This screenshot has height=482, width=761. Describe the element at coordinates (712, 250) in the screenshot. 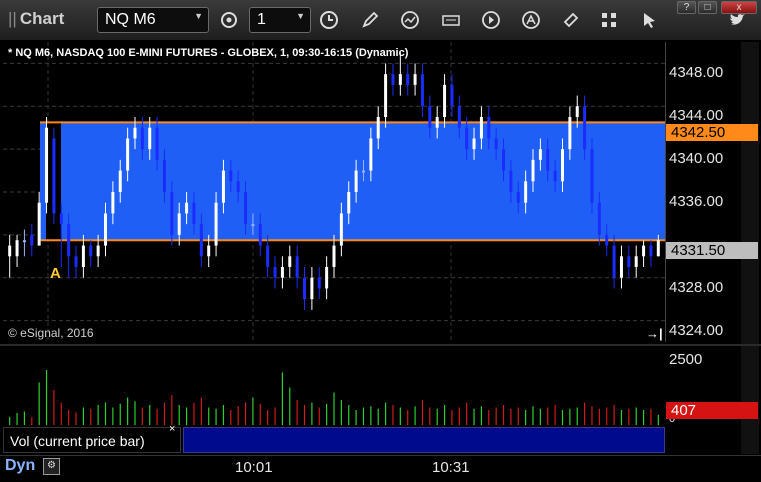

I see `range-low-label: 4331.50` at that location.